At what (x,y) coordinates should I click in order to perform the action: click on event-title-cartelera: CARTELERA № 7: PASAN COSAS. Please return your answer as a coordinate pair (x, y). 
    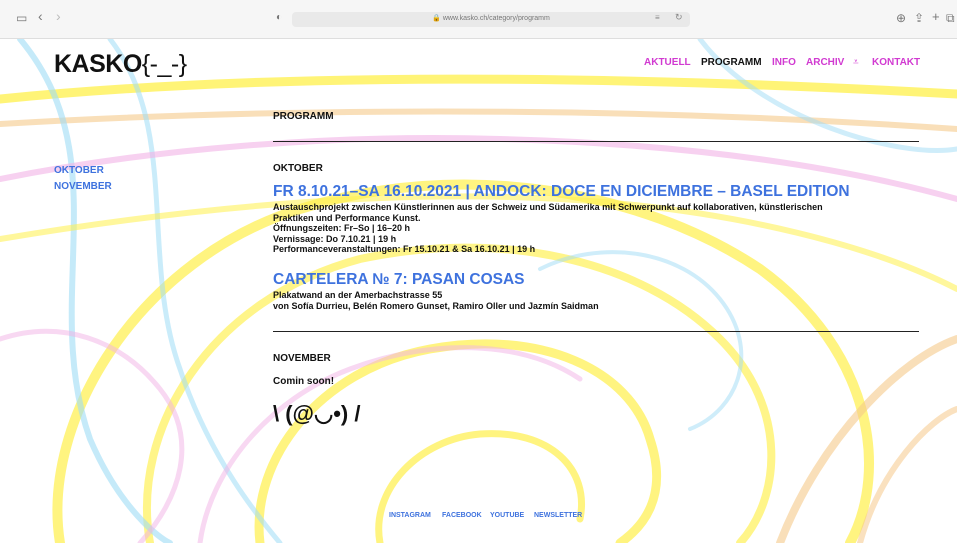
    Looking at the image, I should click on (399, 280).